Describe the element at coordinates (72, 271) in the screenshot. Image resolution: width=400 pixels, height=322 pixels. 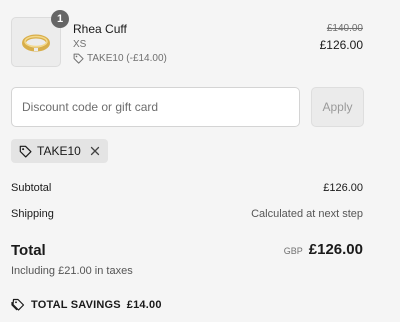
I see `taxes-note: Including £21.00 in taxes` at that location.